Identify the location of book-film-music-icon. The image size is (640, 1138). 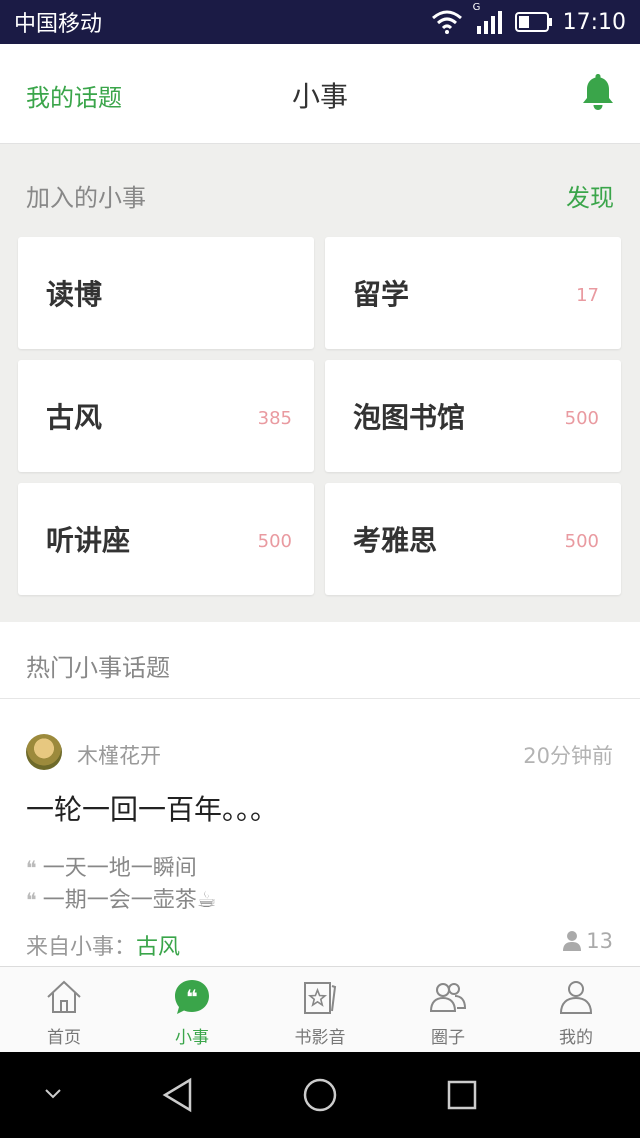
(320, 998).